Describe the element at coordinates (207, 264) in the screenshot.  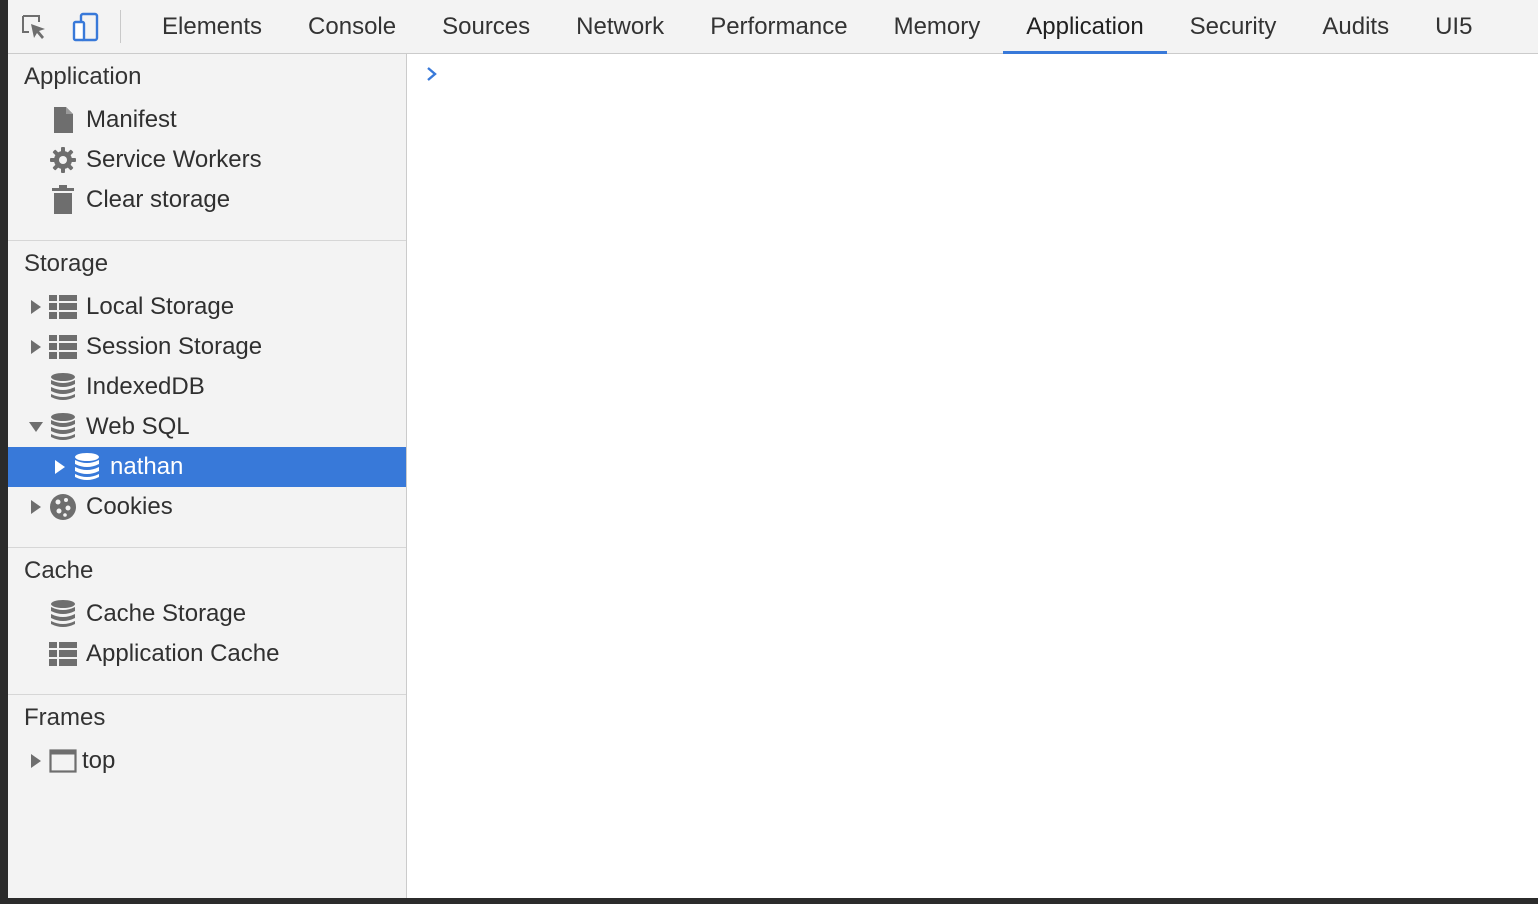
I see `section-title-storage: Storage` at that location.